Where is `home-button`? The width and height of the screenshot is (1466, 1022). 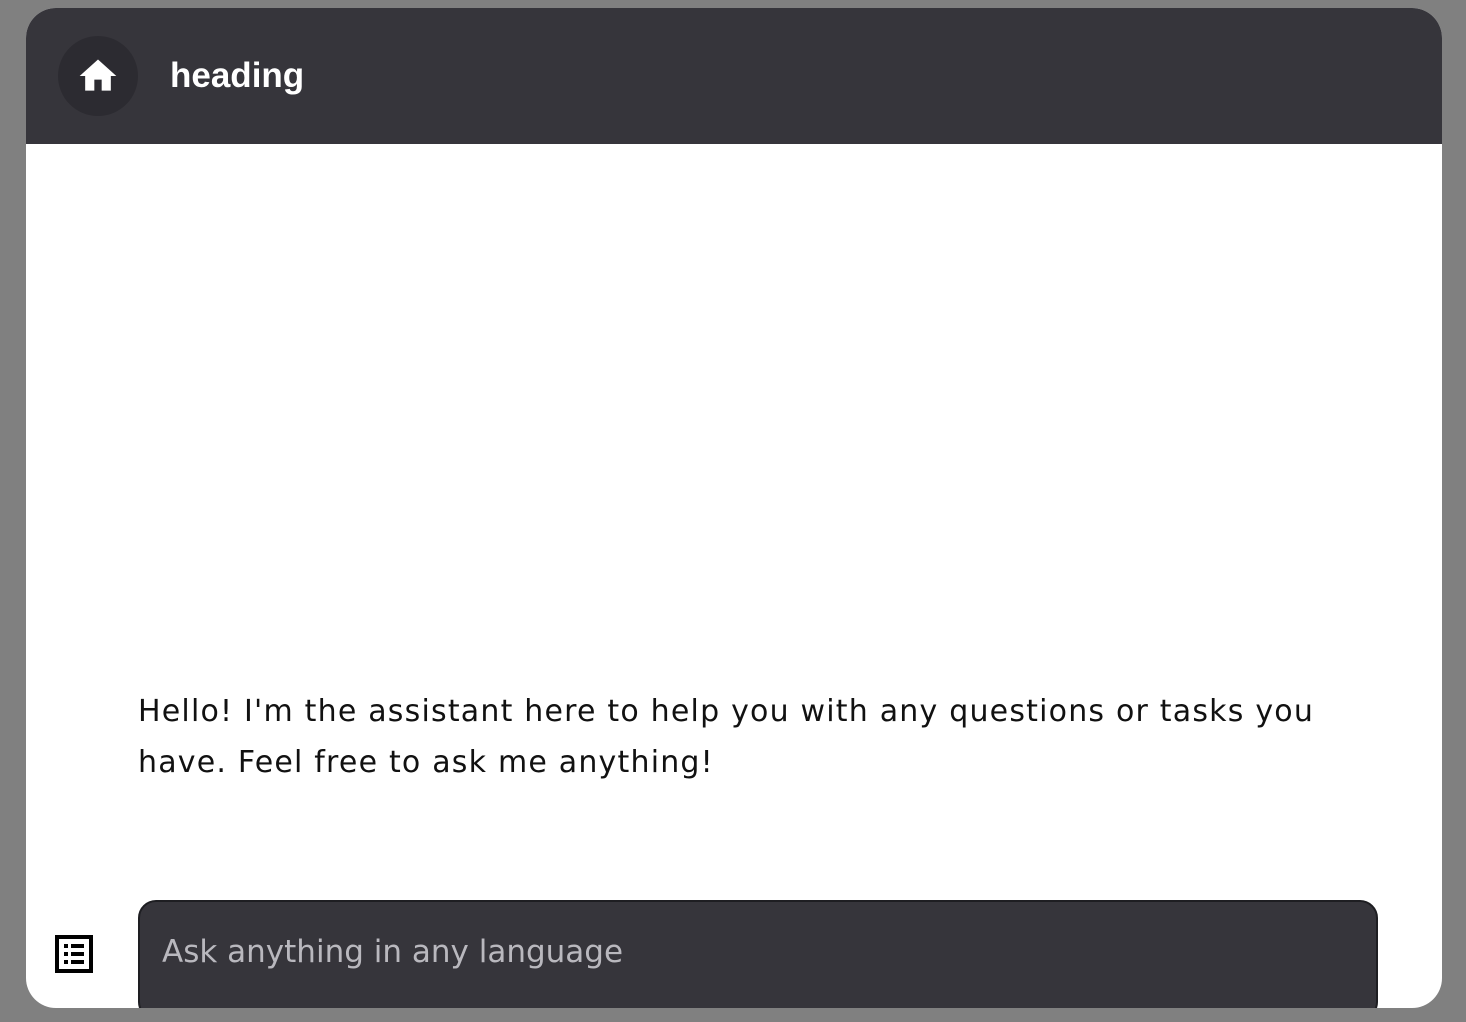 home-button is located at coordinates (98, 76).